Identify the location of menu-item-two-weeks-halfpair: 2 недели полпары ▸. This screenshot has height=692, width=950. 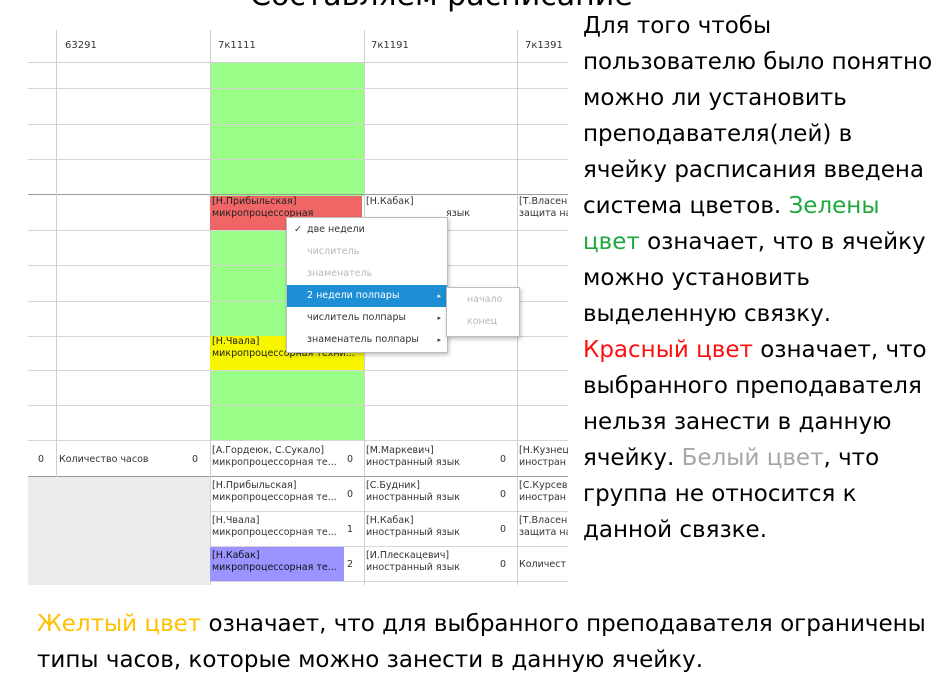
(367, 296).